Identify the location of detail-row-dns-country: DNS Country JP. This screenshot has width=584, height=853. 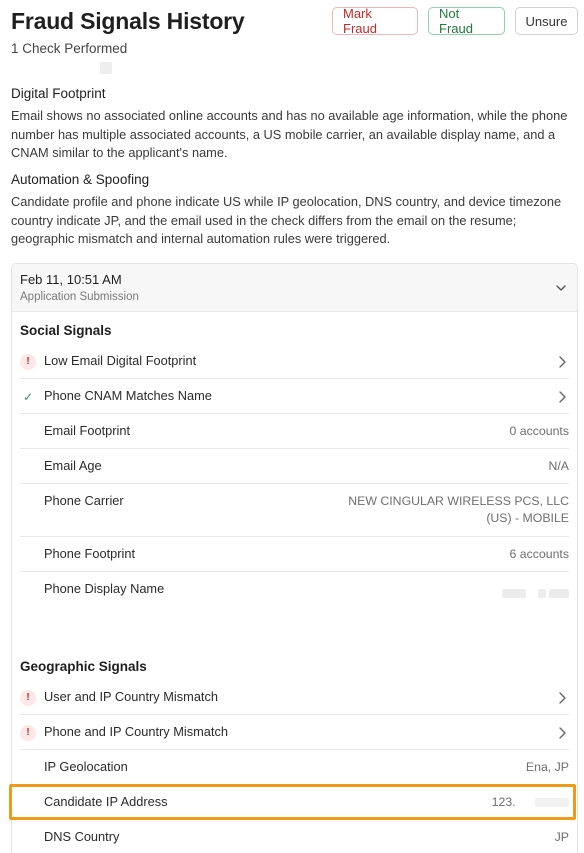
(294, 836).